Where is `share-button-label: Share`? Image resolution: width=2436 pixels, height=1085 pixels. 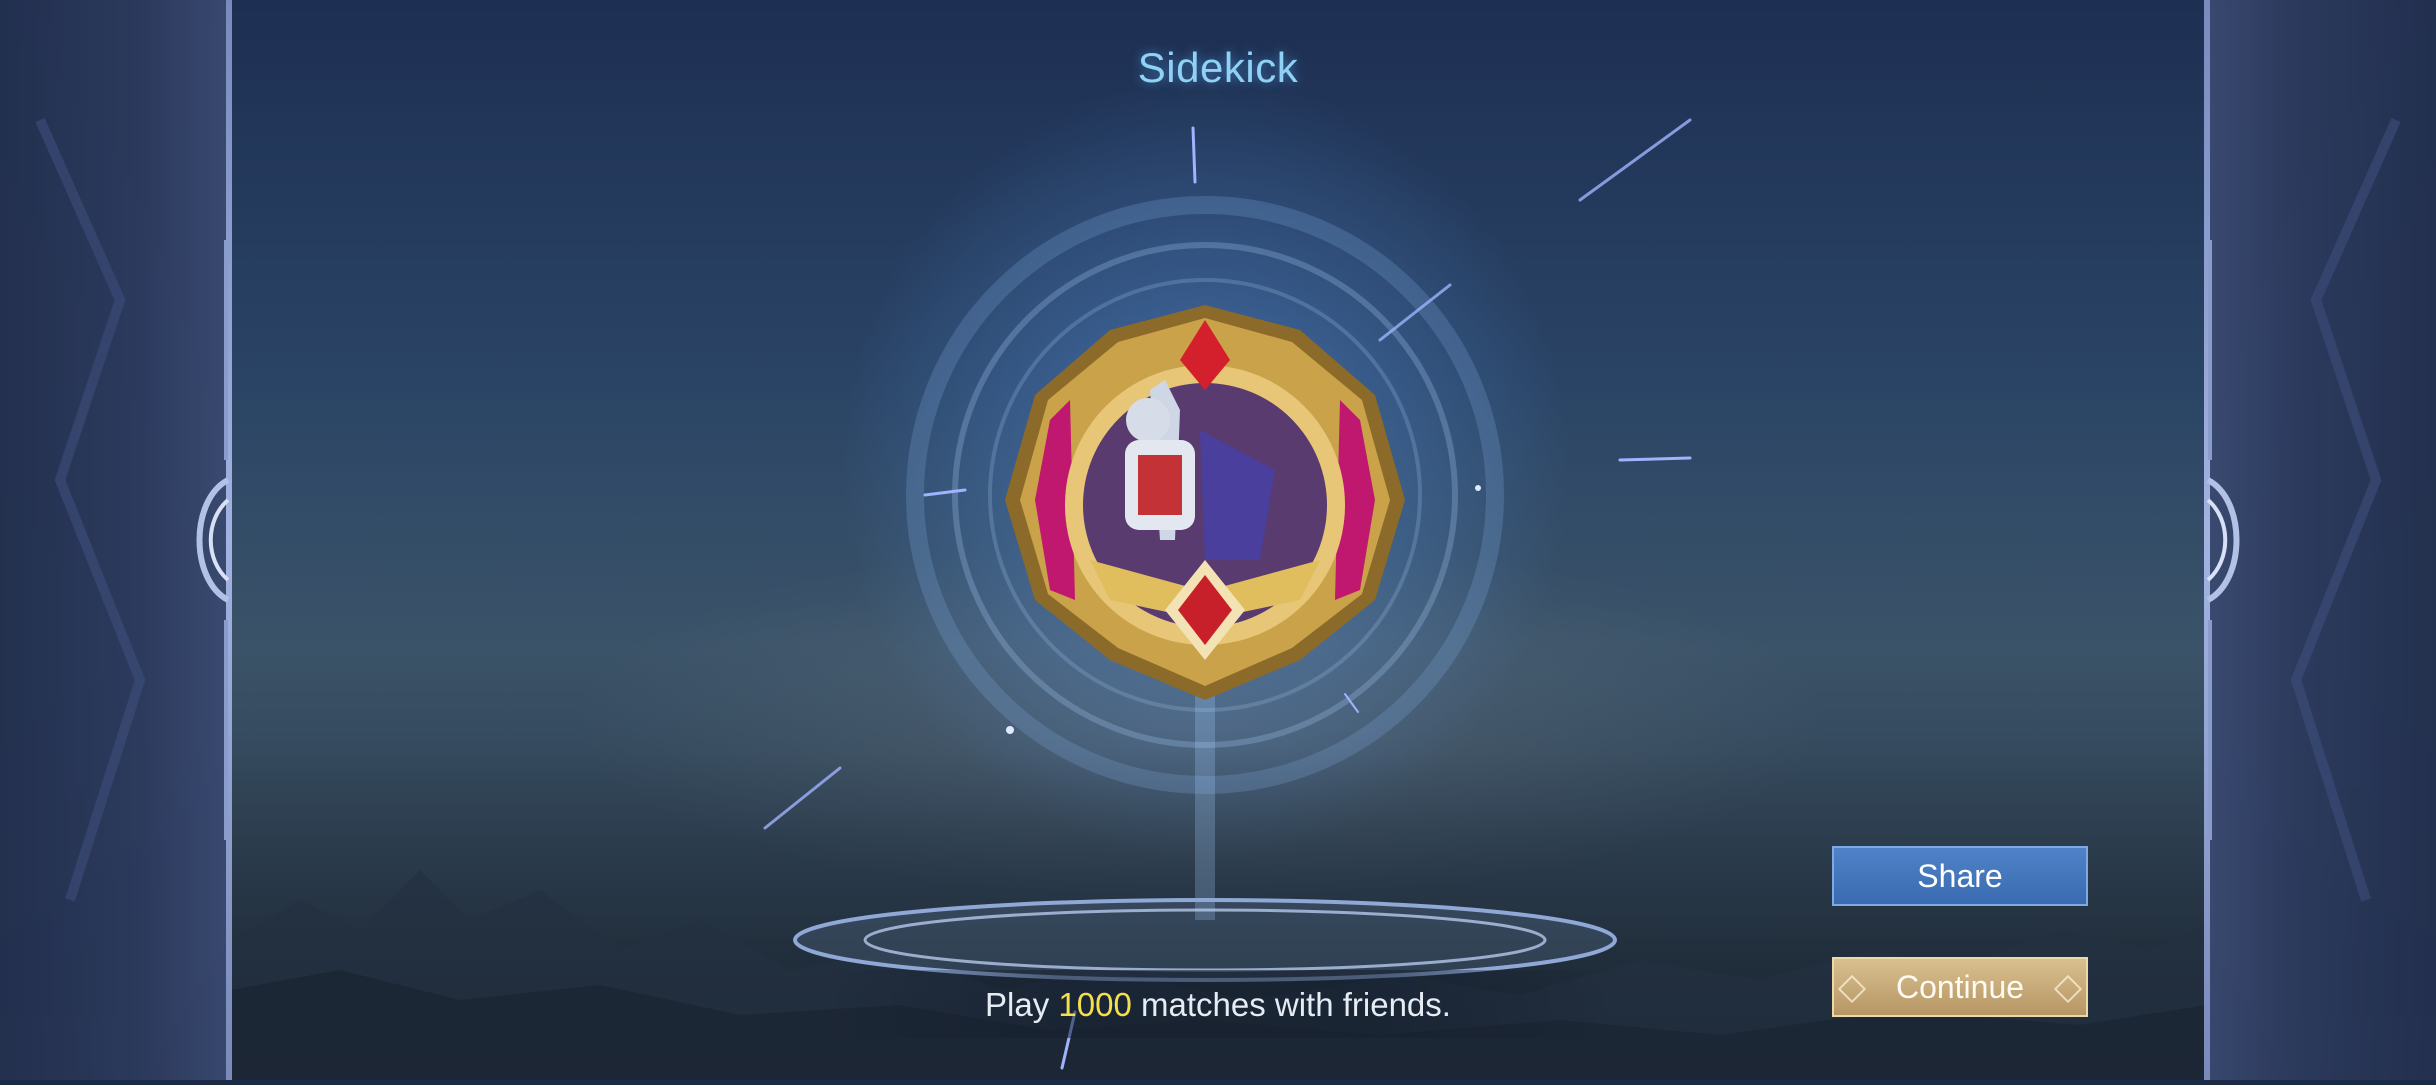
share-button-label: Share is located at coordinates (1960, 875).